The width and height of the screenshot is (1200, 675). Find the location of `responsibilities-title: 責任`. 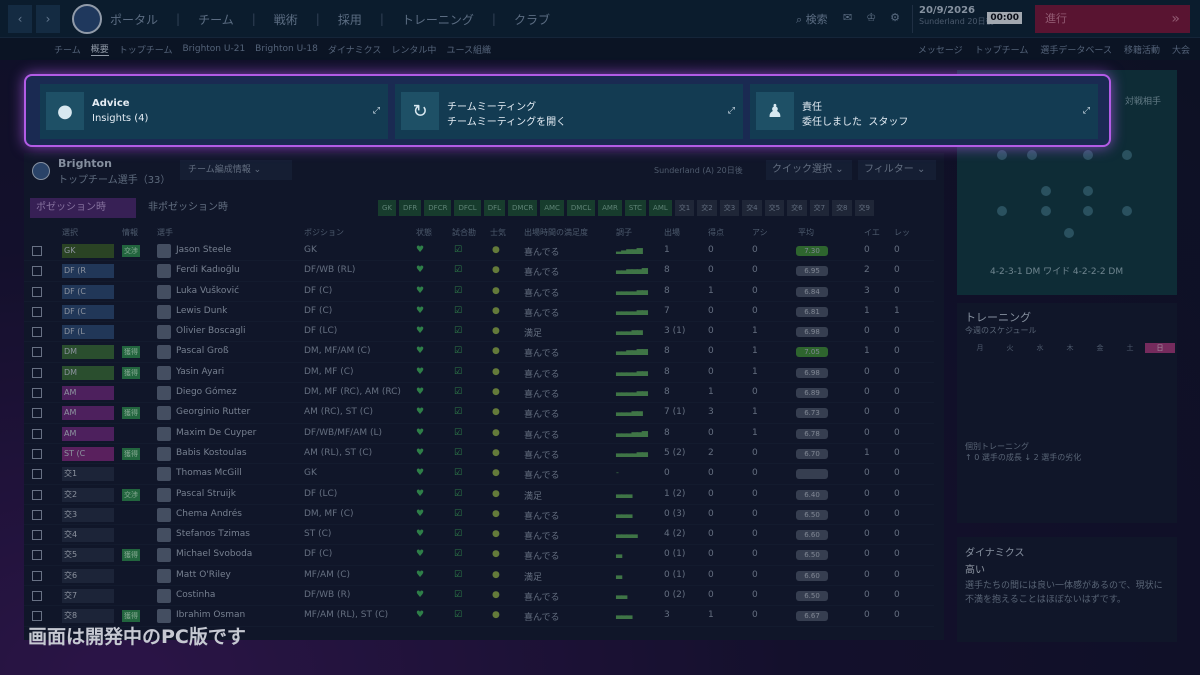

responsibilities-title: 責任 is located at coordinates (812, 107).